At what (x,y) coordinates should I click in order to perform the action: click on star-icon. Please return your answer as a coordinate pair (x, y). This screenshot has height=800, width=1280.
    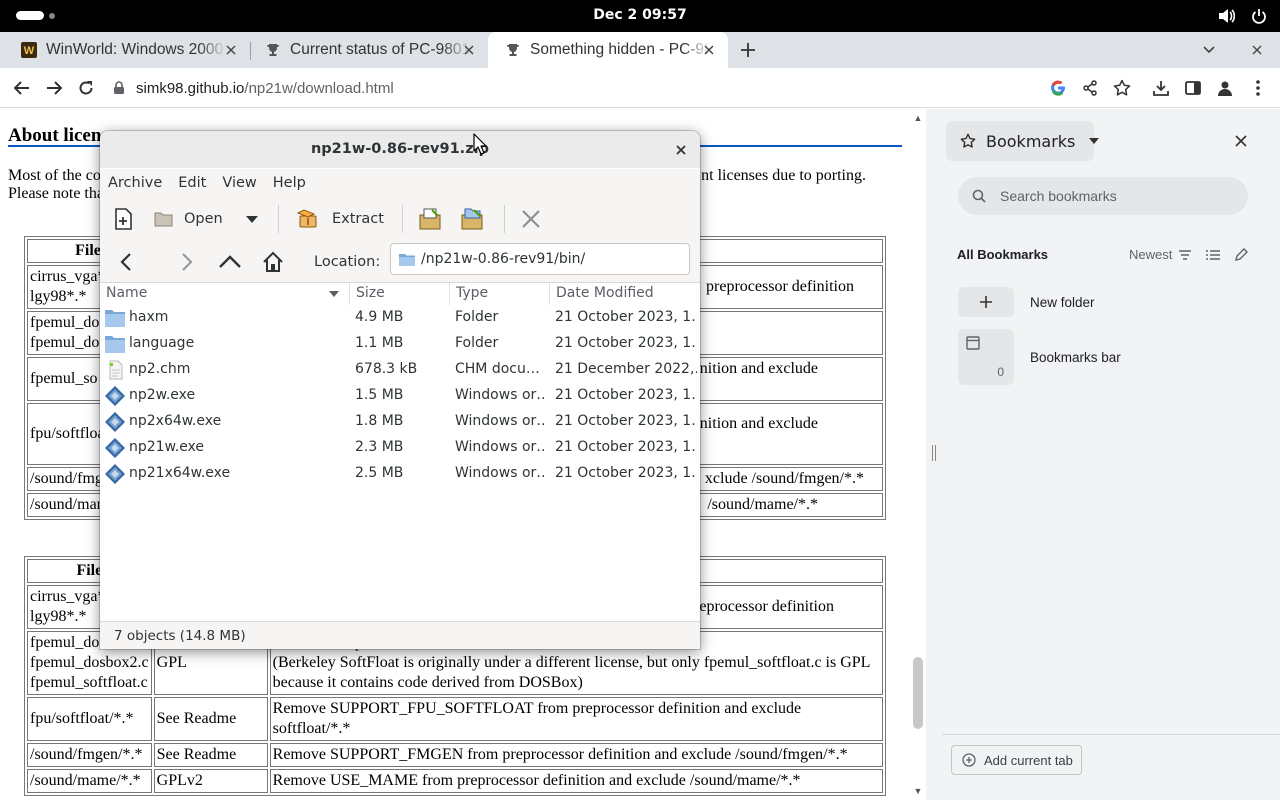
    Looking at the image, I should click on (968, 141).